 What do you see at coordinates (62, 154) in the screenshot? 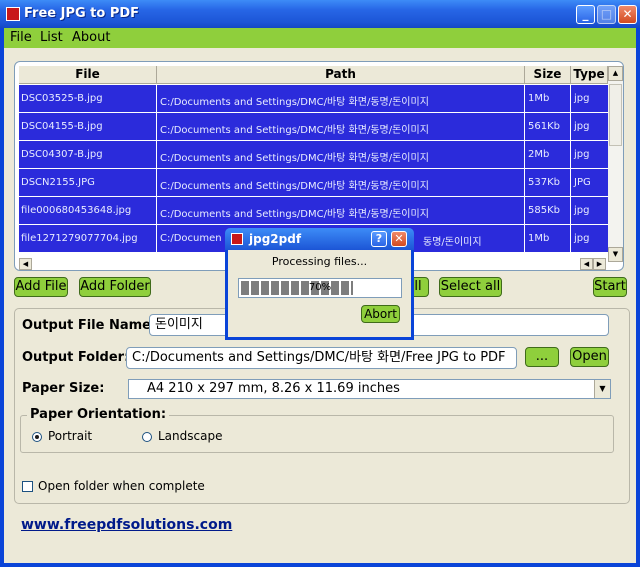
I see `cell-file: DSC04307-B.jpg` at bounding box center [62, 154].